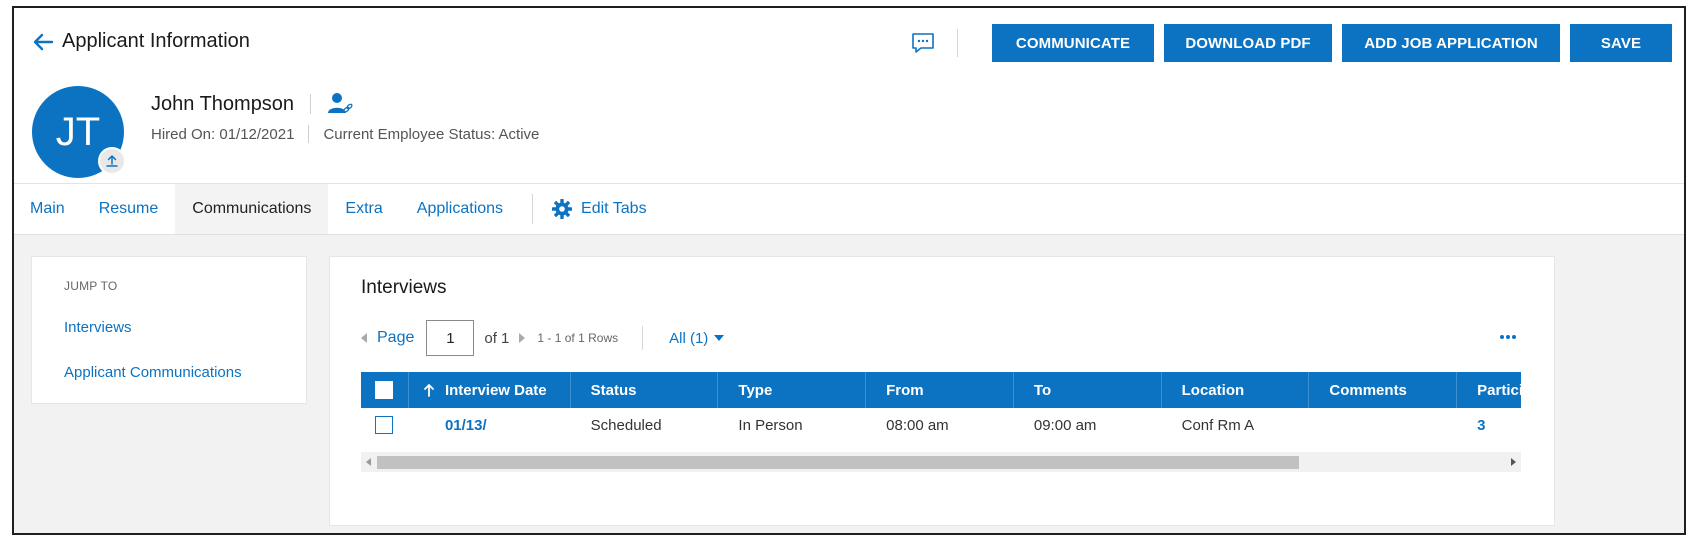 This screenshot has width=1698, height=541. Describe the element at coordinates (460, 209) in the screenshot. I see `tab-applications: Applications` at that location.